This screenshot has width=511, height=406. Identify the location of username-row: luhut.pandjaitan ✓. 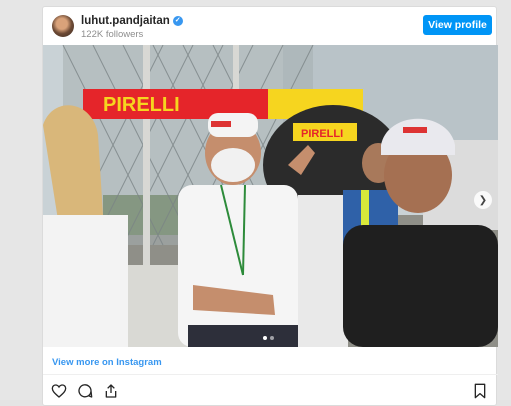
(132, 21).